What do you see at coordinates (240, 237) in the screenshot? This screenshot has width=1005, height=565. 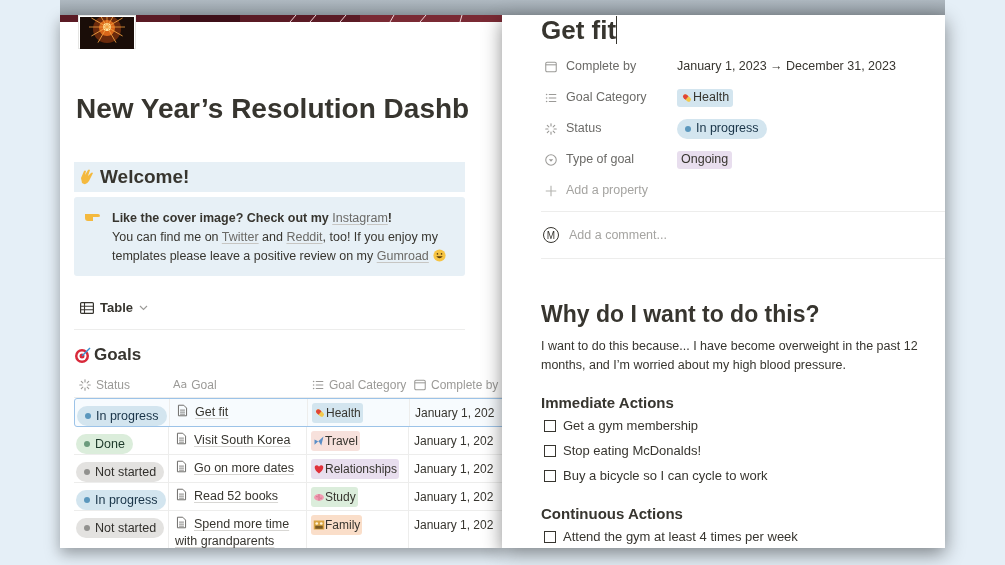 I see `link: Twitter` at bounding box center [240, 237].